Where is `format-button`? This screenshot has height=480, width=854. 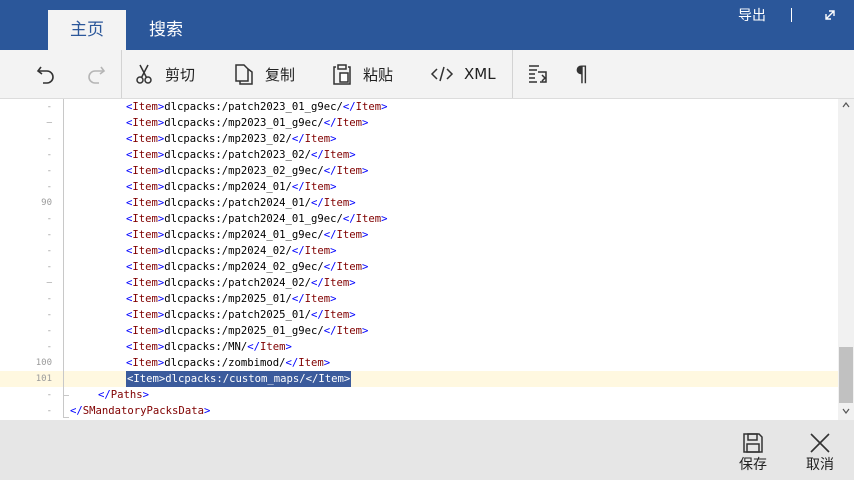
format-button is located at coordinates (539, 74).